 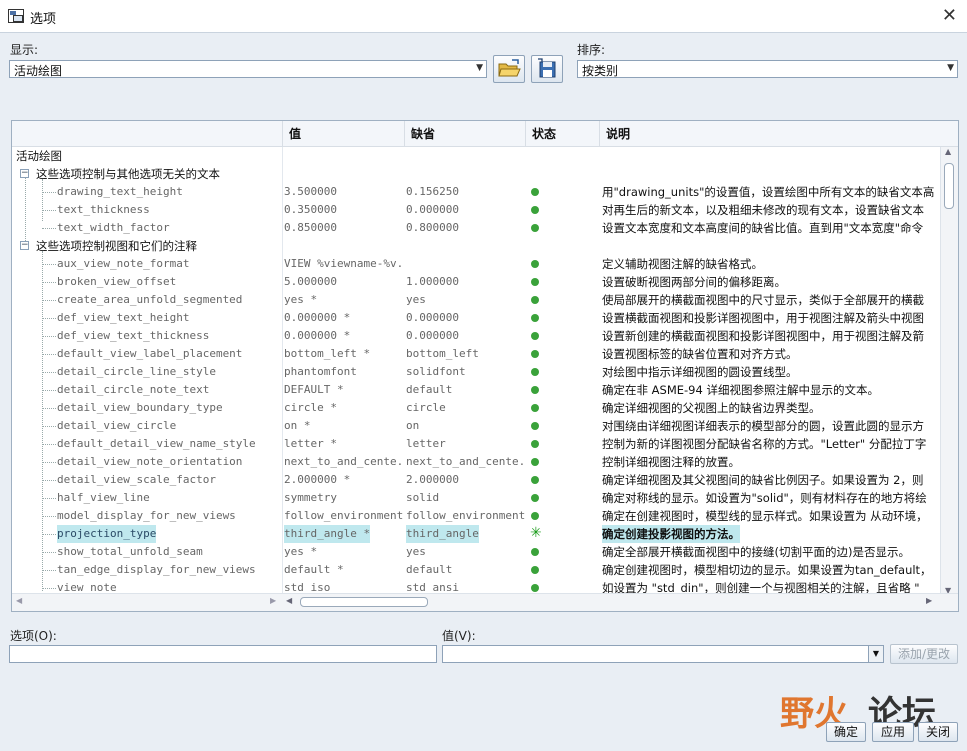 I want to click on option-description: 确定在非 ASME-94 详细视图参照注解中显示的文本。, so click(x=740, y=390).